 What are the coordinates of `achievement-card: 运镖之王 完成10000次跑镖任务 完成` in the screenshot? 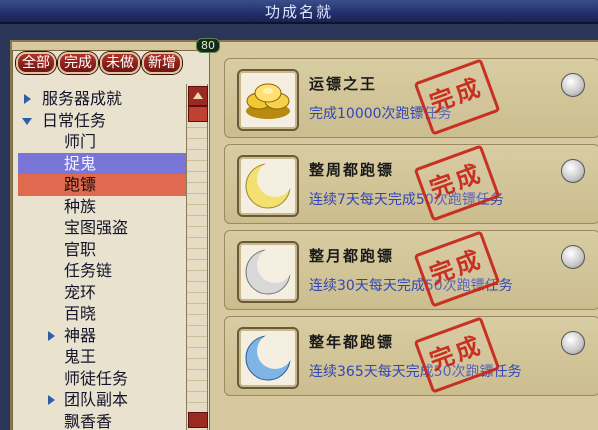 It's located at (411, 98).